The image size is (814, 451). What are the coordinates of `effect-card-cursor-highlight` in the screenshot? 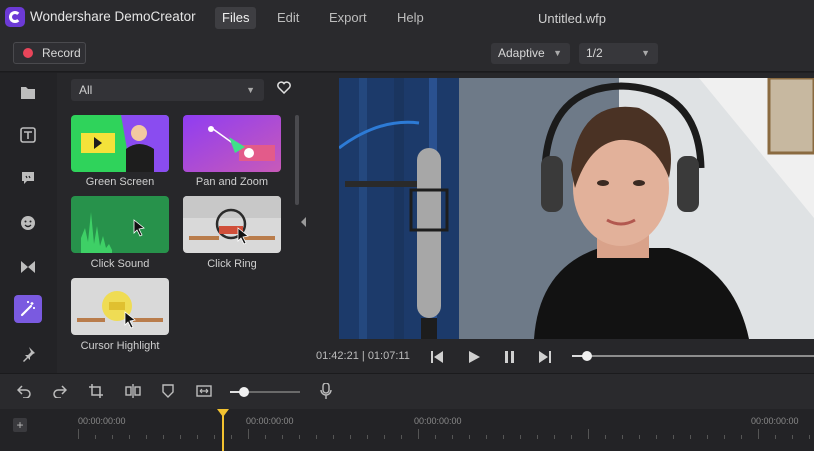 It's located at (120, 306).